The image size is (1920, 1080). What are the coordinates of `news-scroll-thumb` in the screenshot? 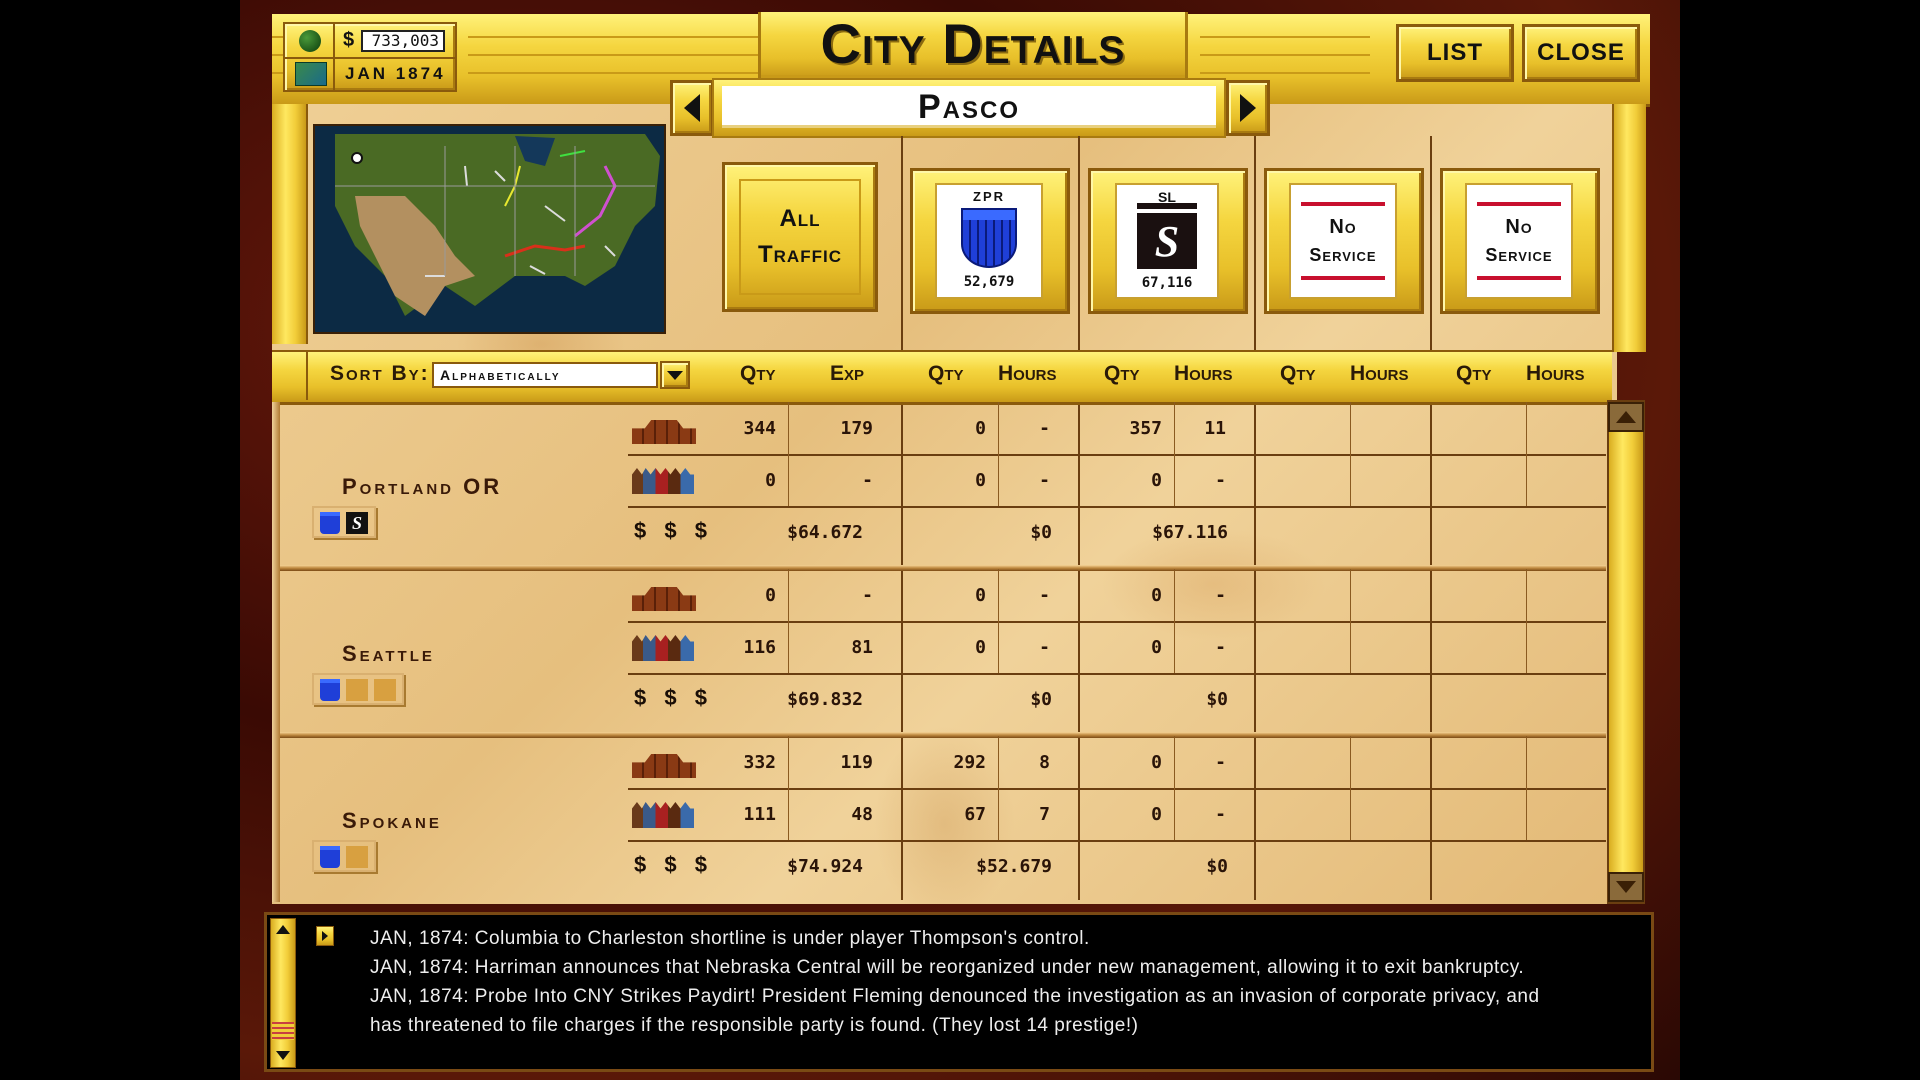 It's located at (283, 1031).